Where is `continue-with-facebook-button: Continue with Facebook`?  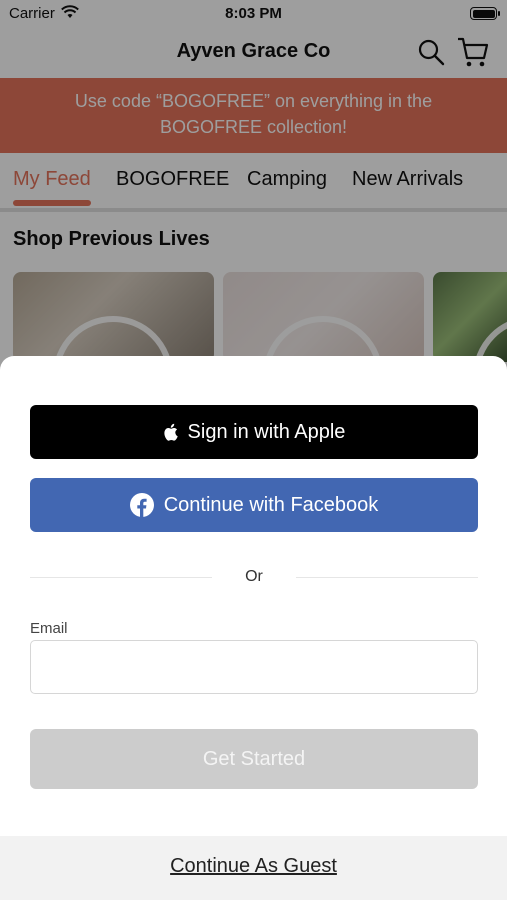 continue-with-facebook-button: Continue with Facebook is located at coordinates (254, 505).